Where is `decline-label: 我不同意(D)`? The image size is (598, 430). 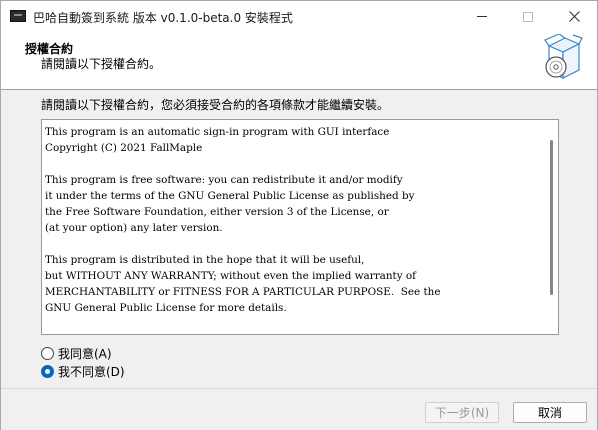
decline-label: 我不同意(D) is located at coordinates (91, 371).